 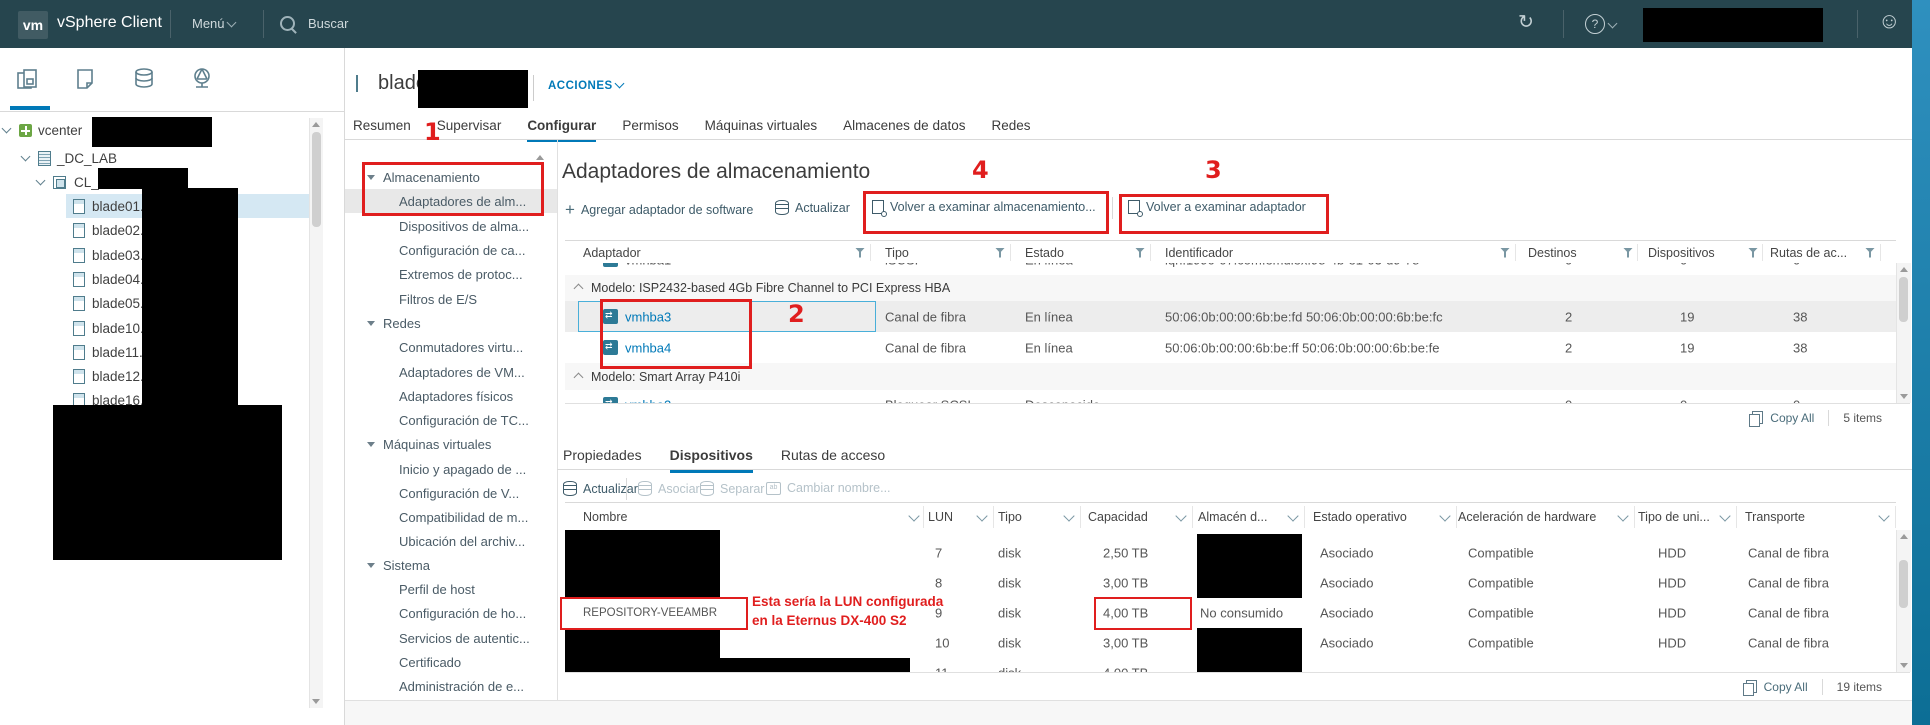 What do you see at coordinates (144, 79) in the screenshot?
I see `storage-icon` at bounding box center [144, 79].